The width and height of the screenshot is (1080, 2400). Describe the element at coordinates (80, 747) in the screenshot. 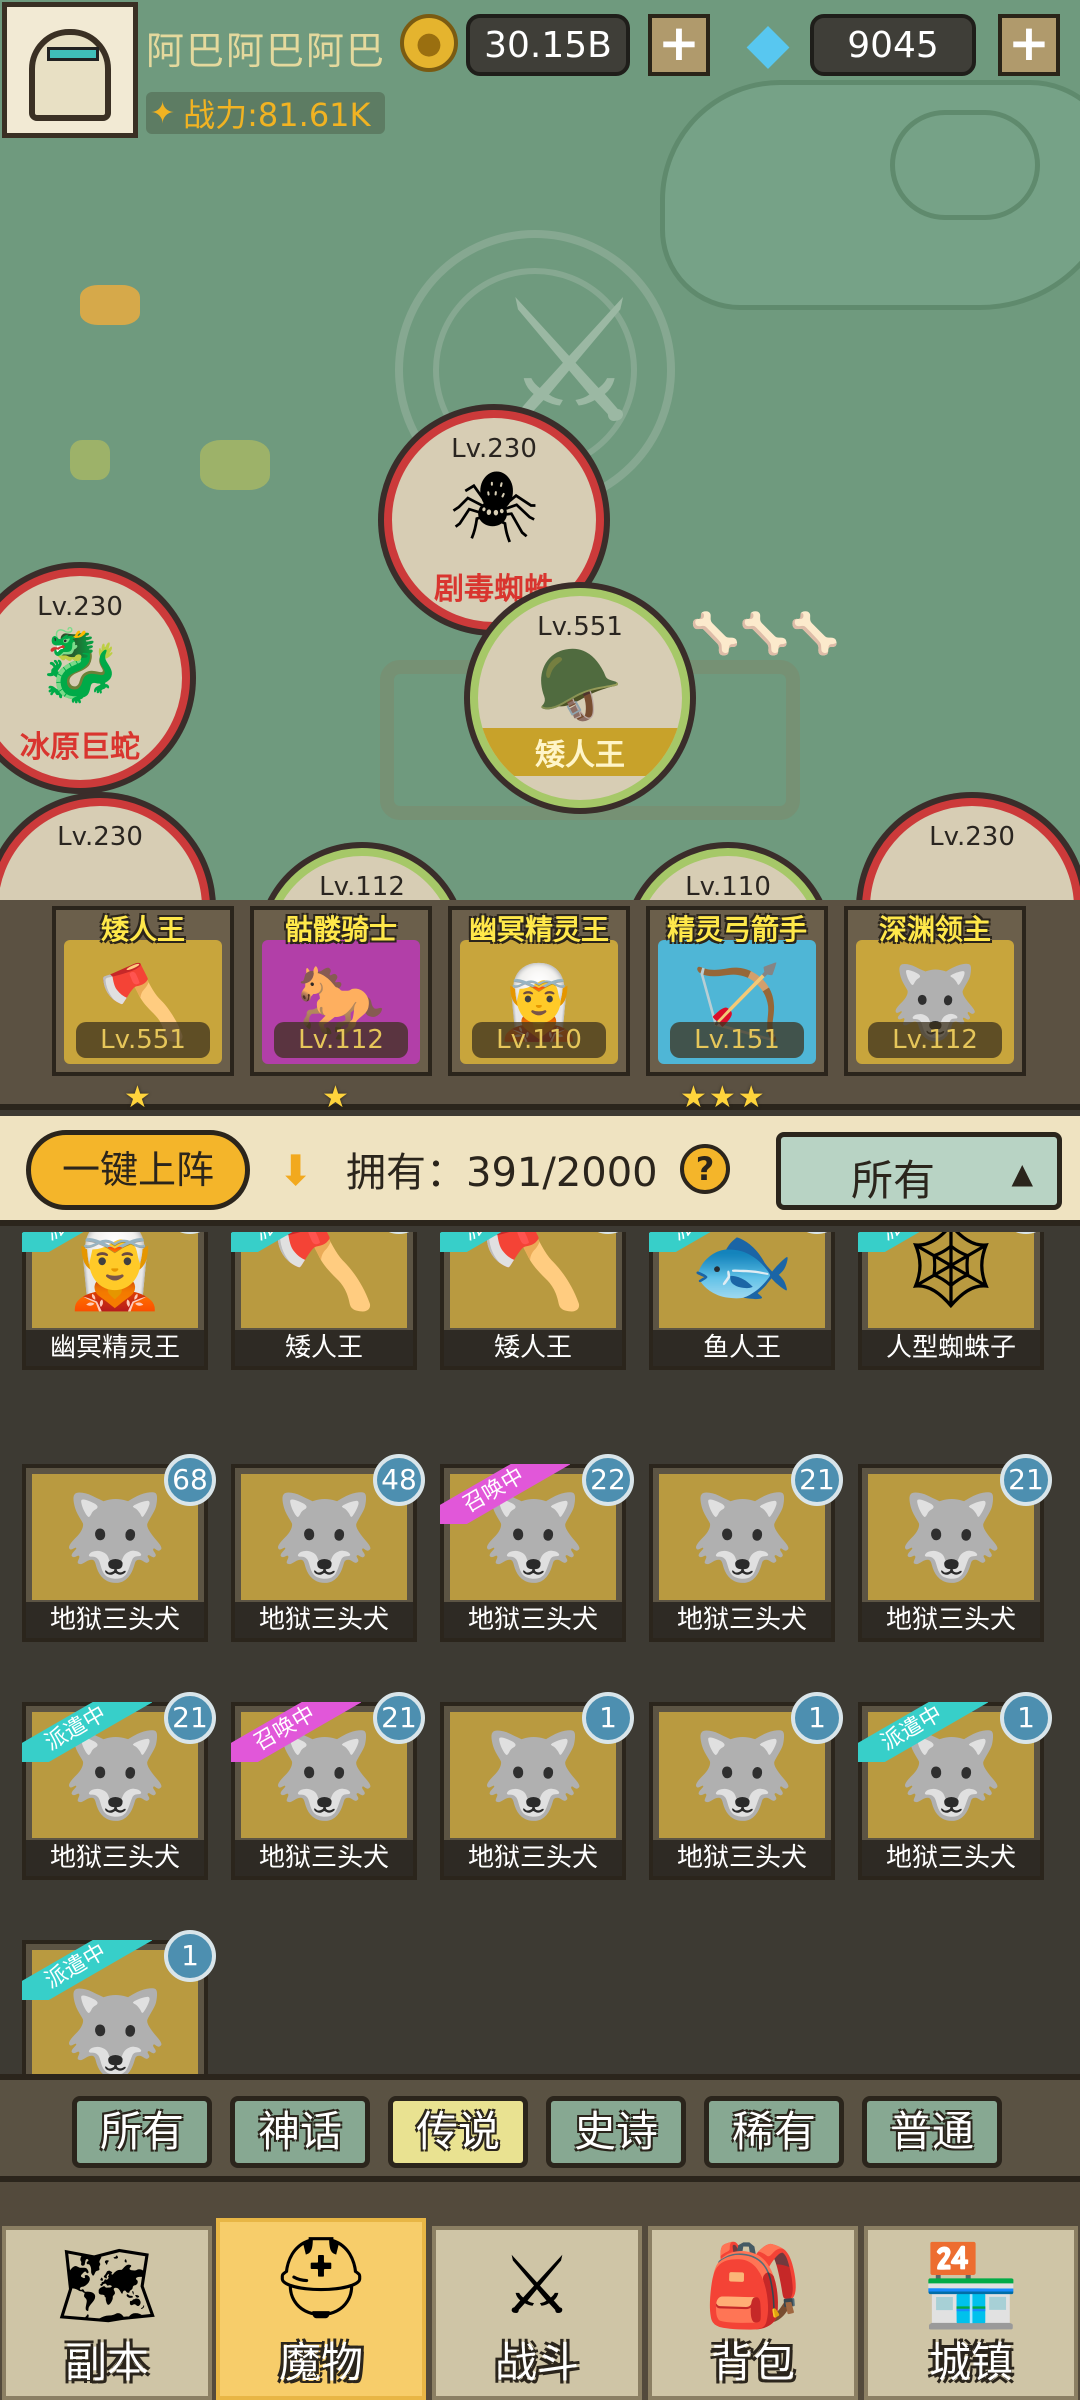

I see `node-name: 冰原巨蛇` at that location.